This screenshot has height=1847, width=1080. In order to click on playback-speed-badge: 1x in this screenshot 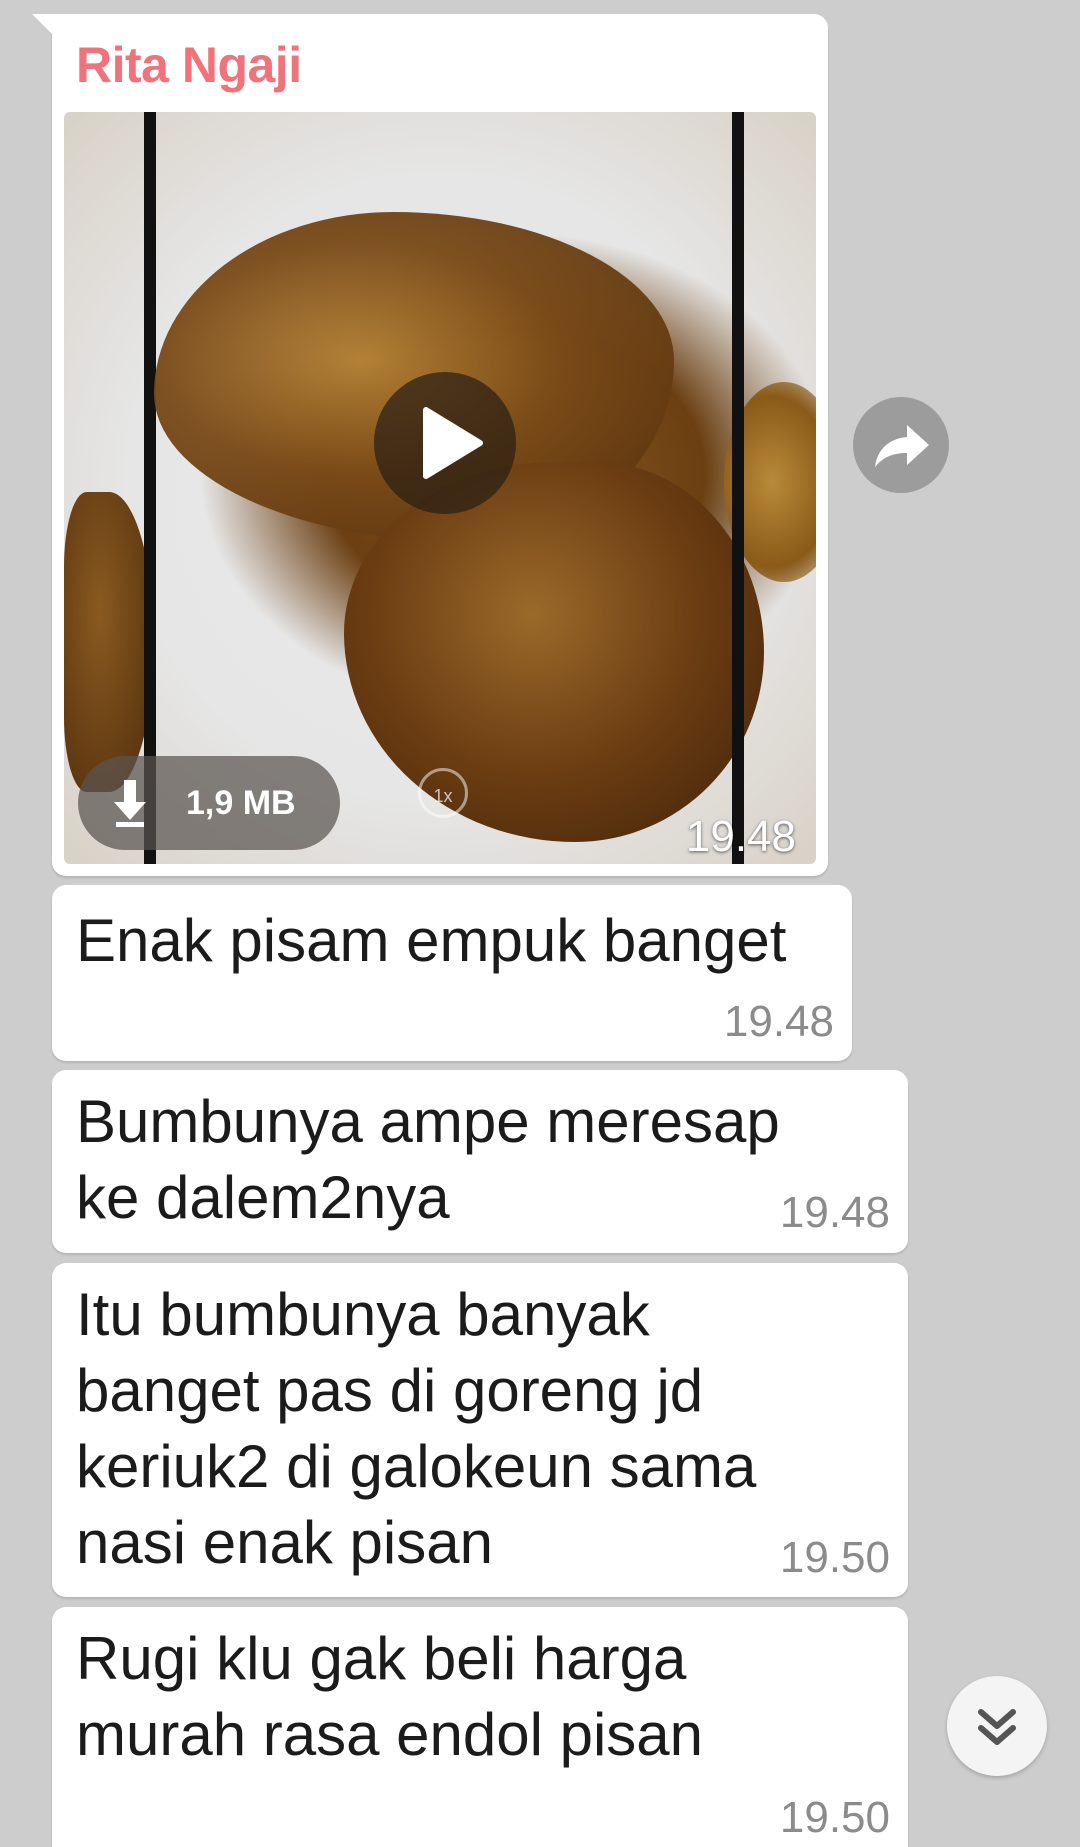, I will do `click(443, 793)`.